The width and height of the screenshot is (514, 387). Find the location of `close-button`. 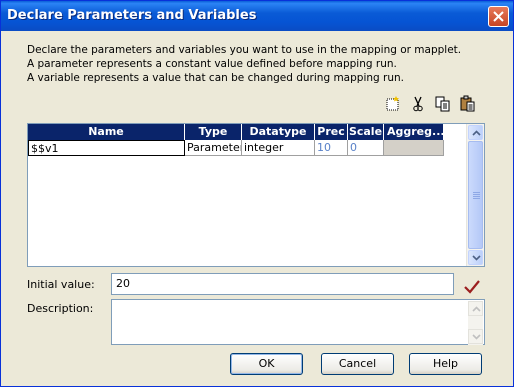

close-button is located at coordinates (498, 16).